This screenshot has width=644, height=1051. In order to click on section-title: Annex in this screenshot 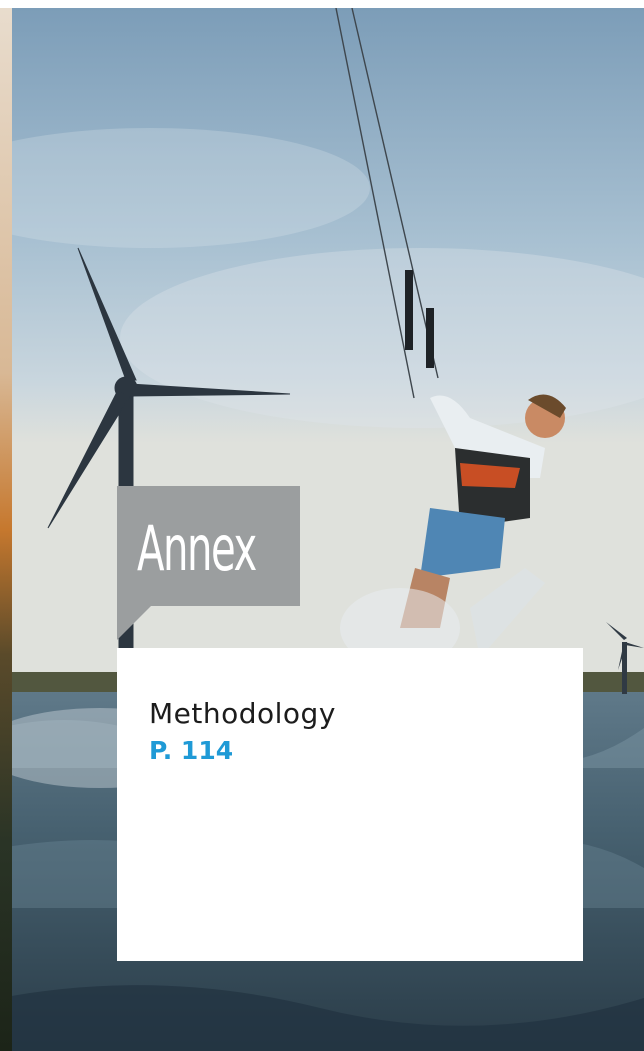, I will do `click(197, 548)`.